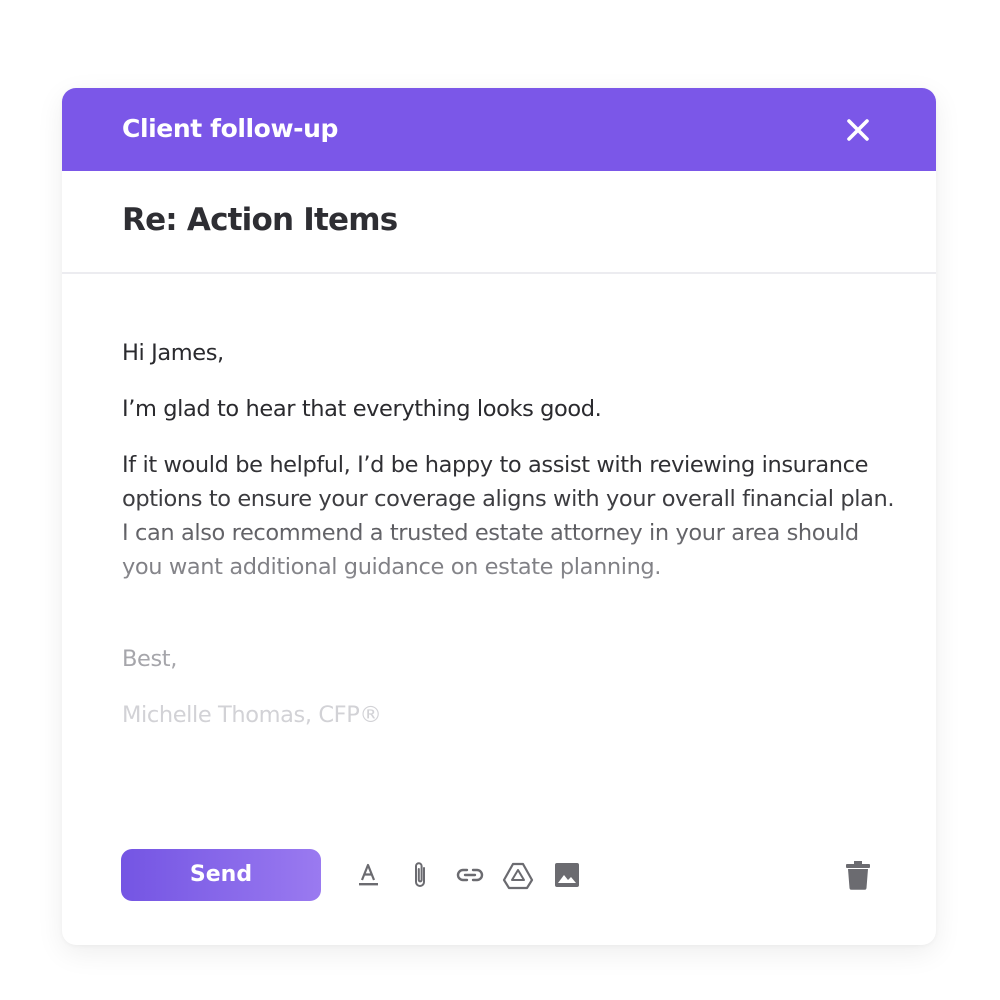 The height and width of the screenshot is (1000, 1000). I want to click on attachment-icon, so click(421, 875).